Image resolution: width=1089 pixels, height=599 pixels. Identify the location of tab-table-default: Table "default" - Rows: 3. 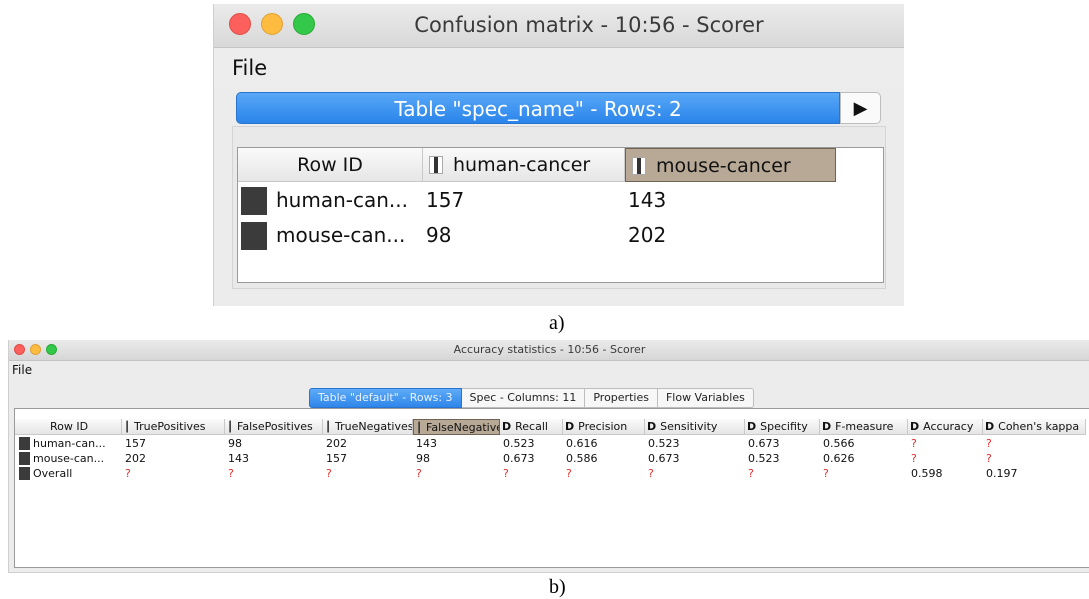
(385, 398).